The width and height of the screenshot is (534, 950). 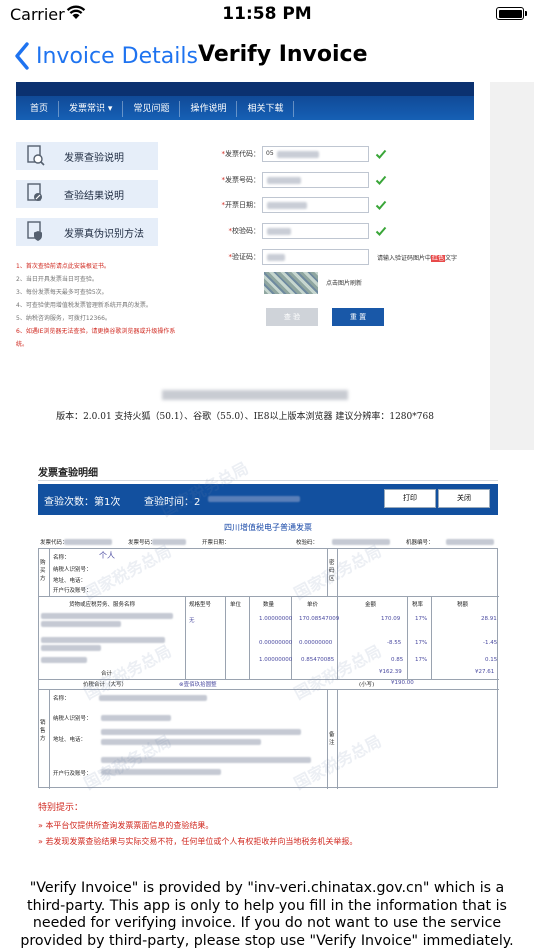 I want to click on buyer-name-value: 个人, so click(x=107, y=555).